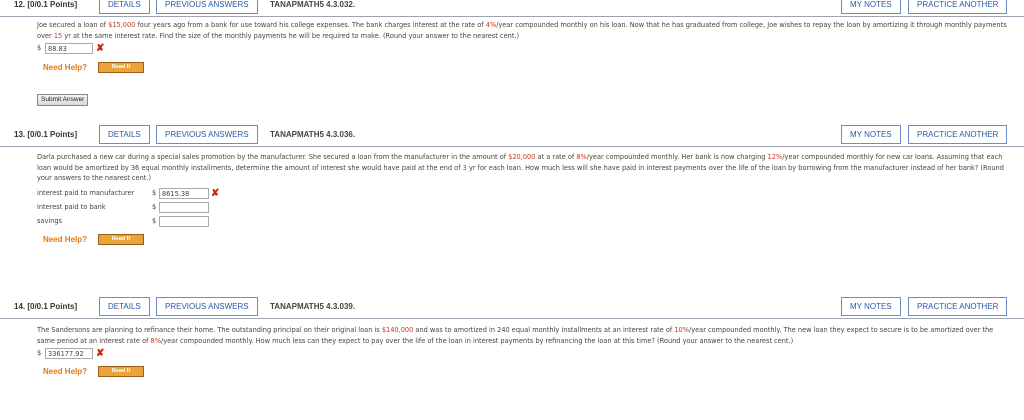  Describe the element at coordinates (184, 221) in the screenshot. I see `savings-input` at that location.